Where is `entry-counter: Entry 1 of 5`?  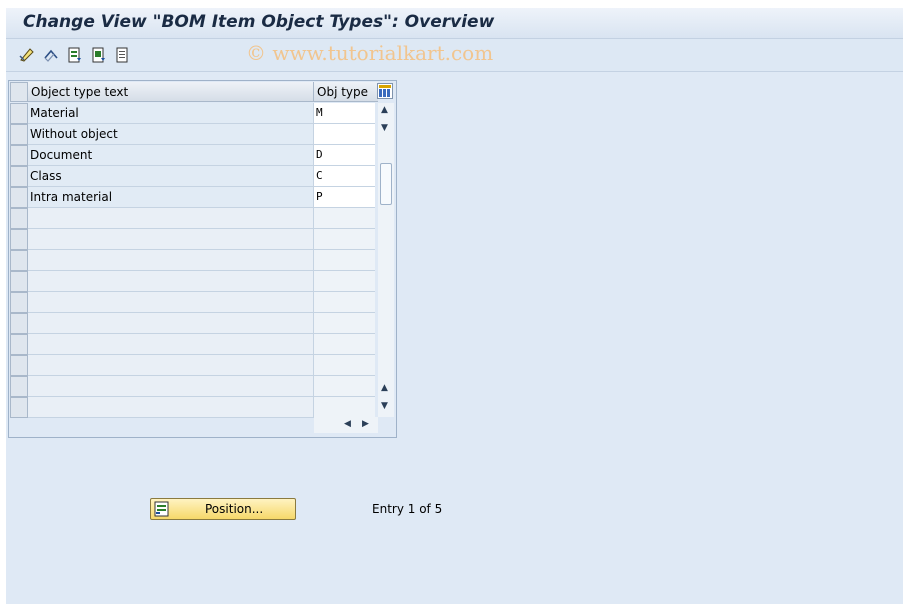
entry-counter: Entry 1 of 5 is located at coordinates (407, 509).